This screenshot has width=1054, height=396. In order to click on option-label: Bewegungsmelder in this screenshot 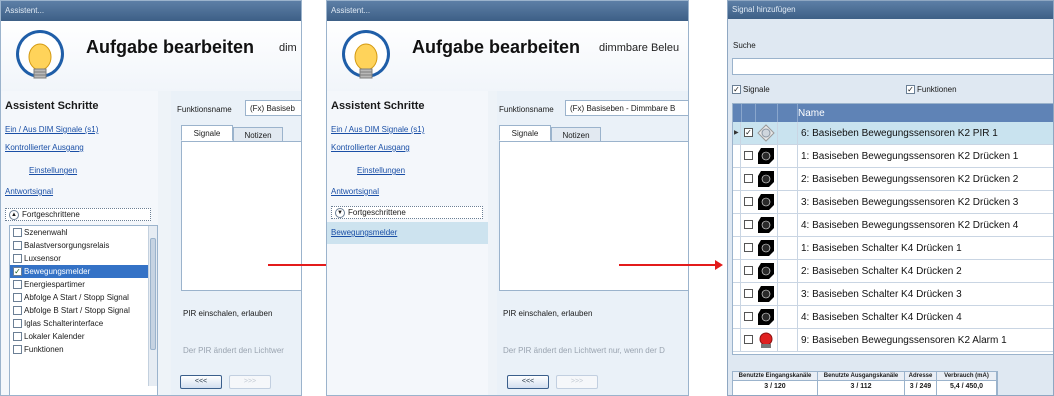, I will do `click(57, 271)`.